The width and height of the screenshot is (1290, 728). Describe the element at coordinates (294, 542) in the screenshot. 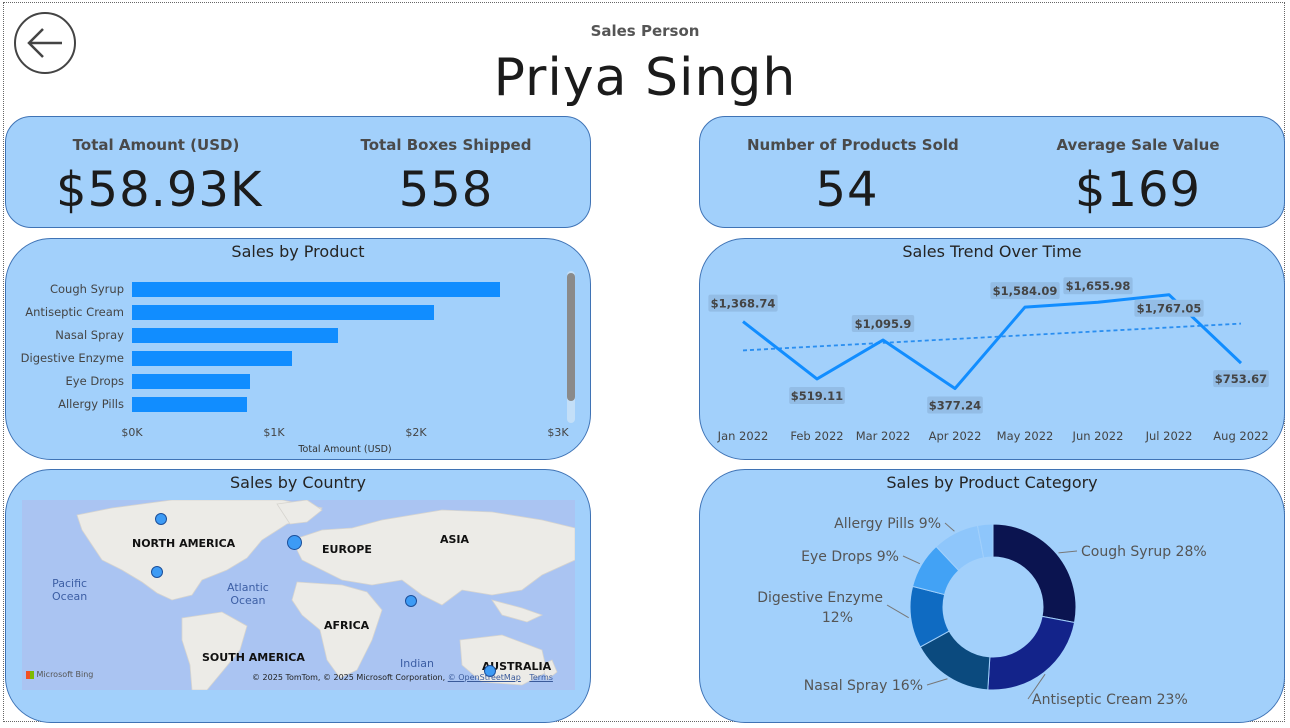

I see `map-bubble-united-kingdom` at that location.